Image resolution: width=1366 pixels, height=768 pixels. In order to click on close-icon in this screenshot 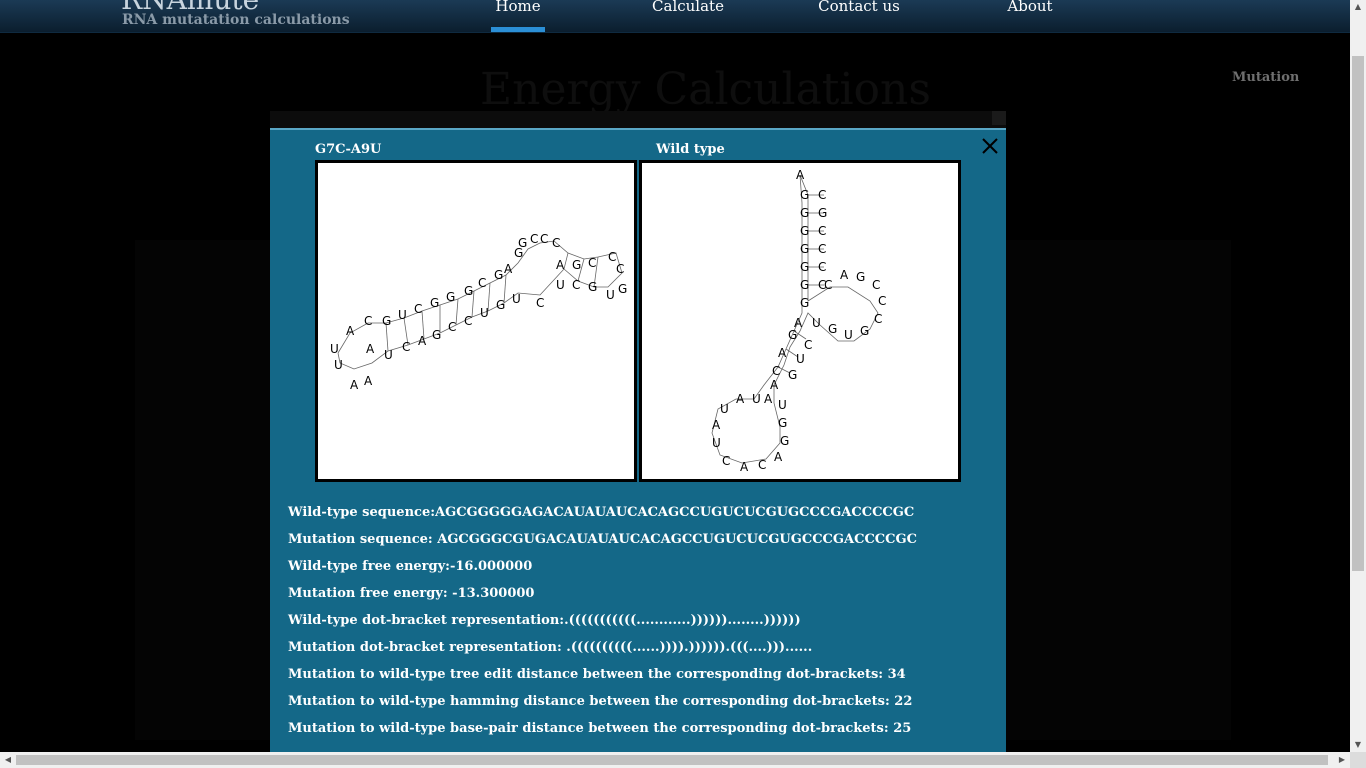, I will do `click(990, 146)`.